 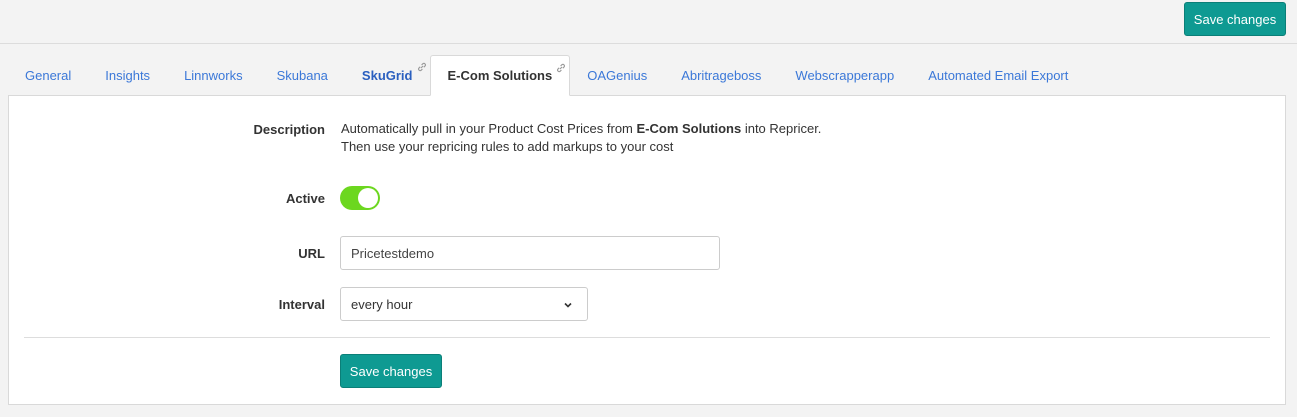 I want to click on tab-label: Abritrageboss, so click(x=721, y=75).